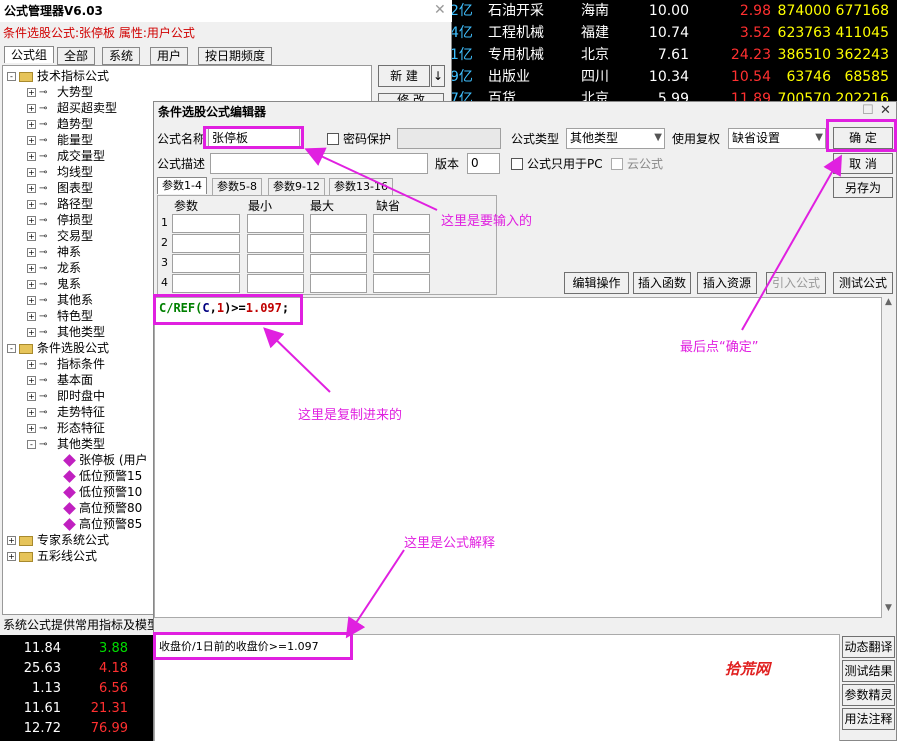 The width and height of the screenshot is (897, 741). I want to click on stock-row: 1亿 专用机械 北京 7.61 24.23 386510 362243, so click(673, 55).